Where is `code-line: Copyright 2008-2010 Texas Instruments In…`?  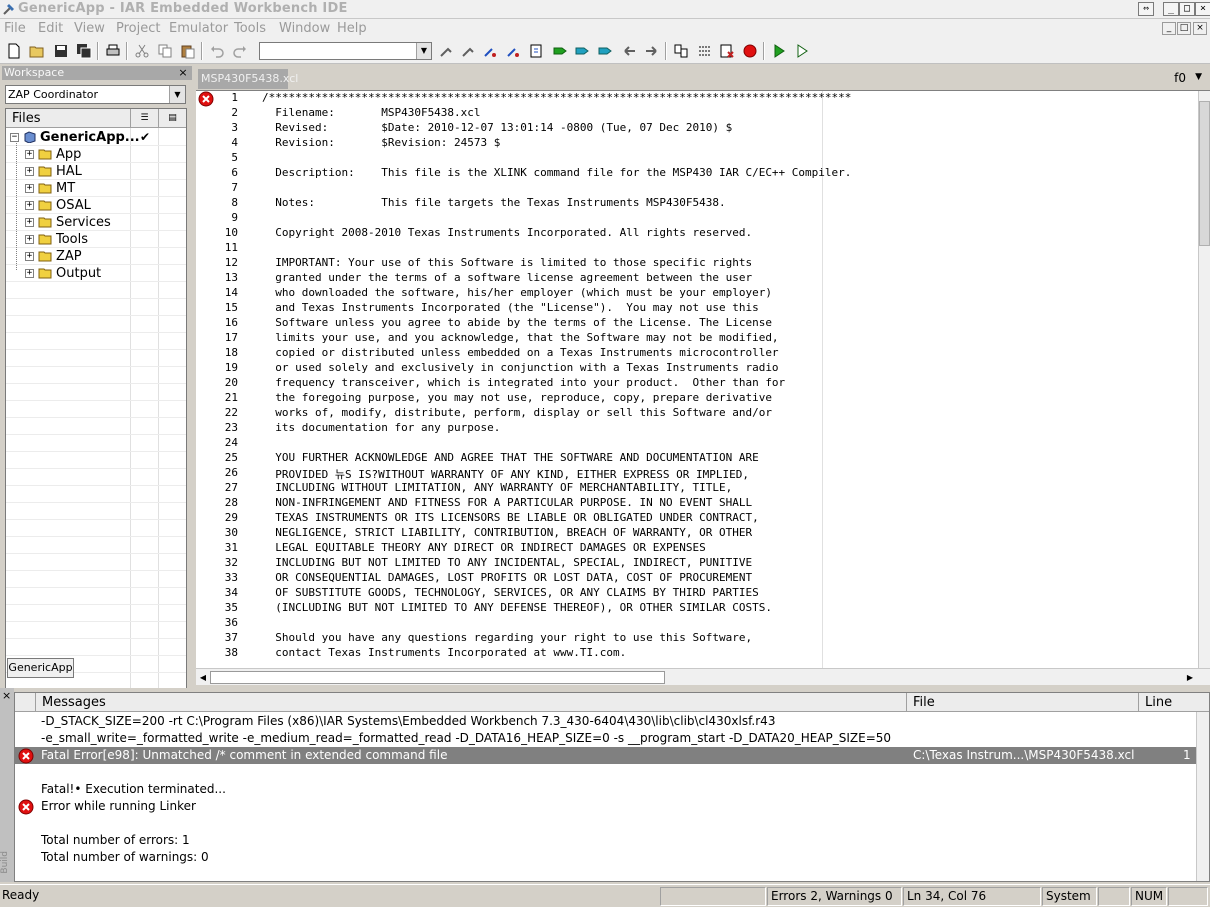
code-line: Copyright 2008-2010 Texas Instruments In… is located at coordinates (507, 232).